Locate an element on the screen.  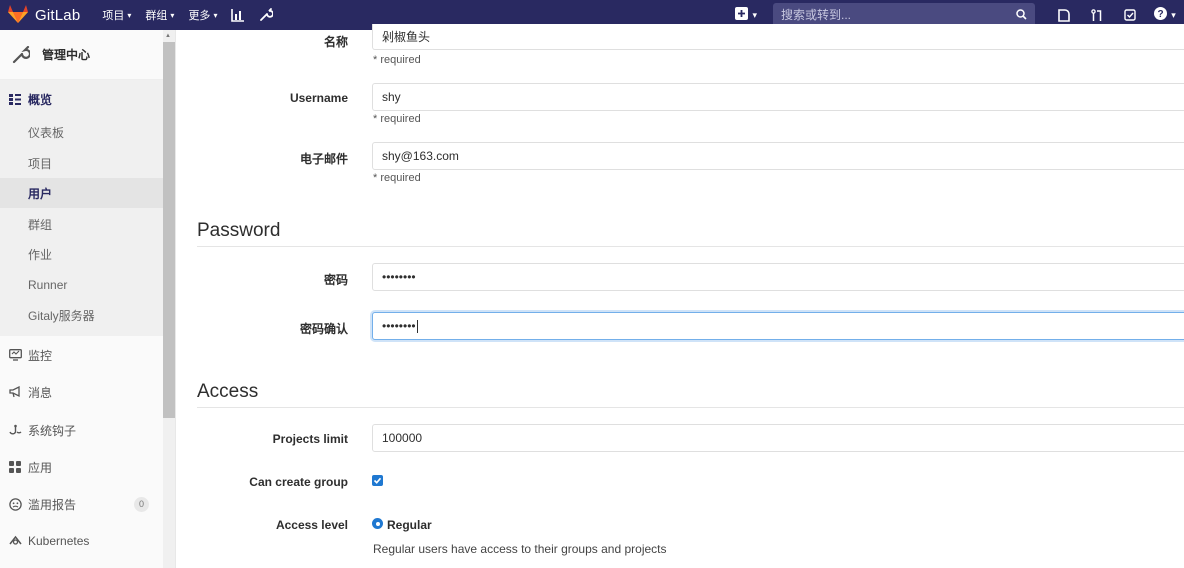
sidebar-item-label: 系统钩子 is located at coordinates (52, 430).